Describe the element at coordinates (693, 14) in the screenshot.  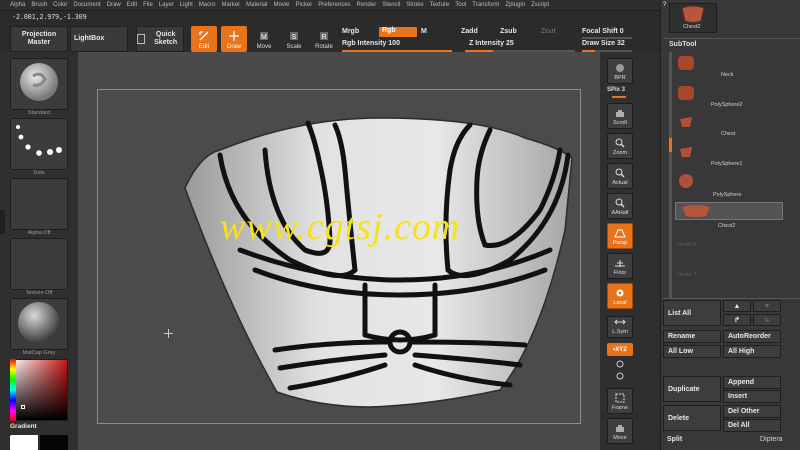
I see `chest-tool-icon` at that location.